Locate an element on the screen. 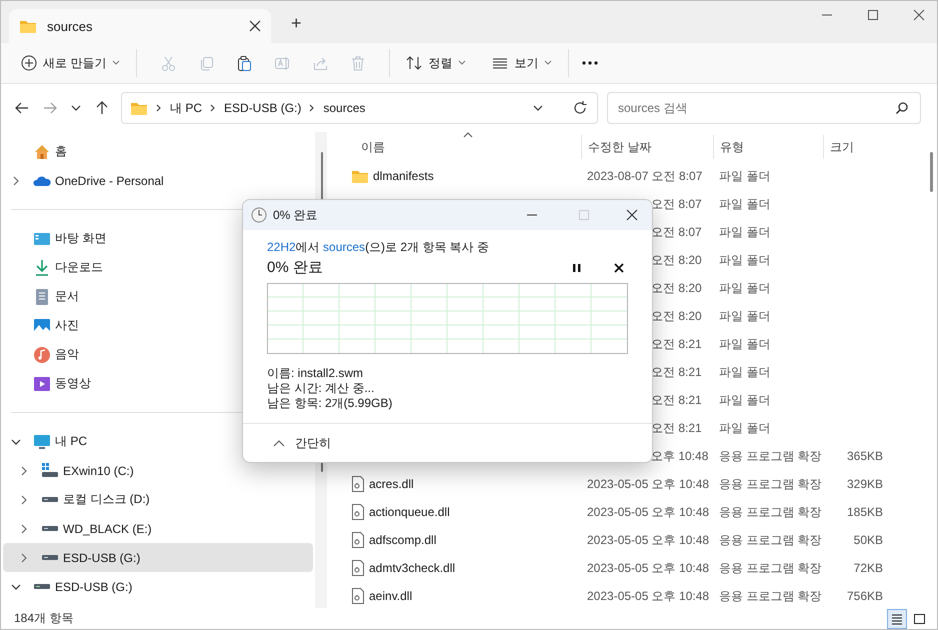 The image size is (938, 630). dialog-title: 0% 완료 is located at coordinates (295, 215).